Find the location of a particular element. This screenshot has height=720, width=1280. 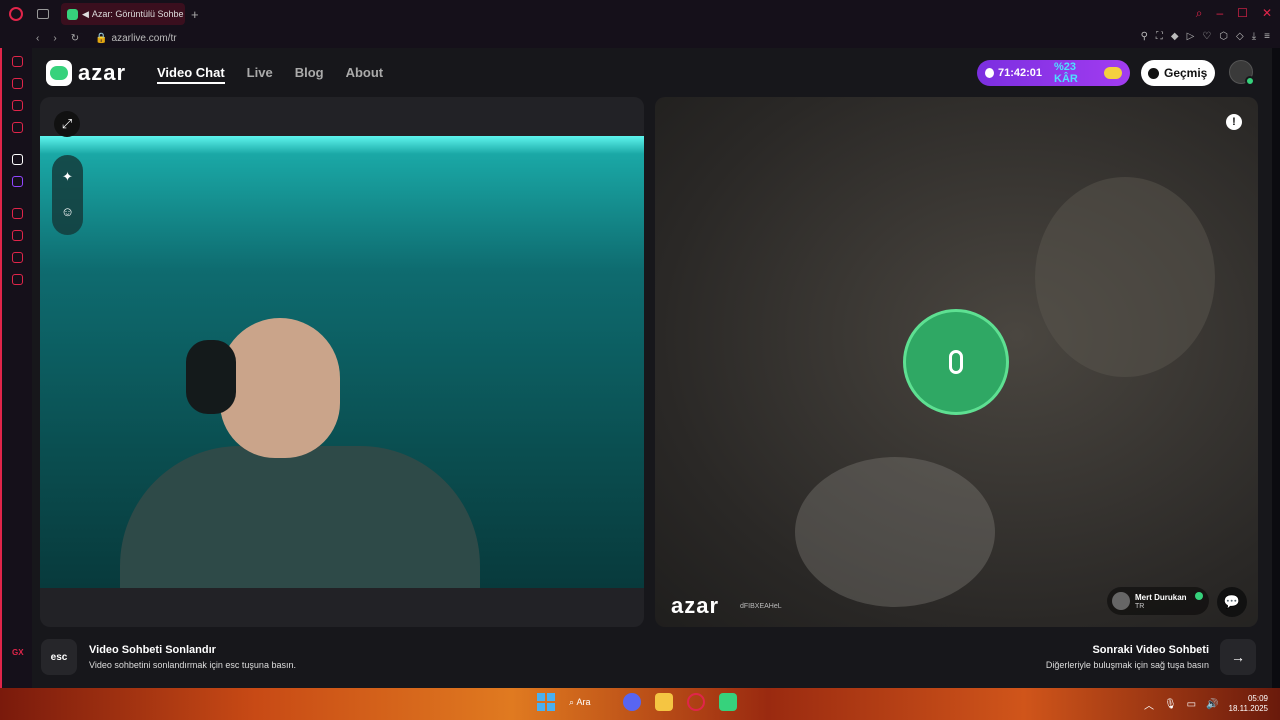

heart-icon: ♡ is located at coordinates (1206, 36).